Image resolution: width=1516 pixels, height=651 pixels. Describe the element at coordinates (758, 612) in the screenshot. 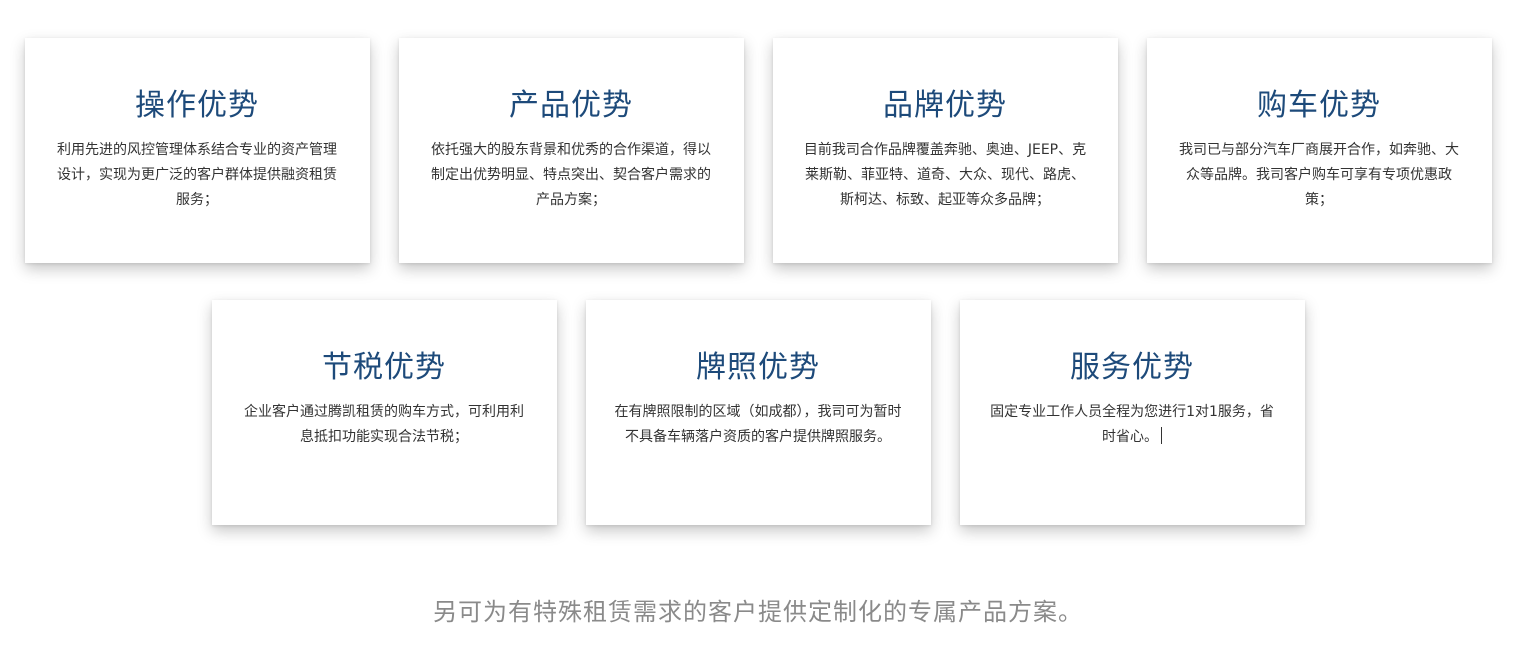

I see `custom-solution-note: 另可为有特殊租赁需求的客户提供定制化的专属产品方案。` at that location.